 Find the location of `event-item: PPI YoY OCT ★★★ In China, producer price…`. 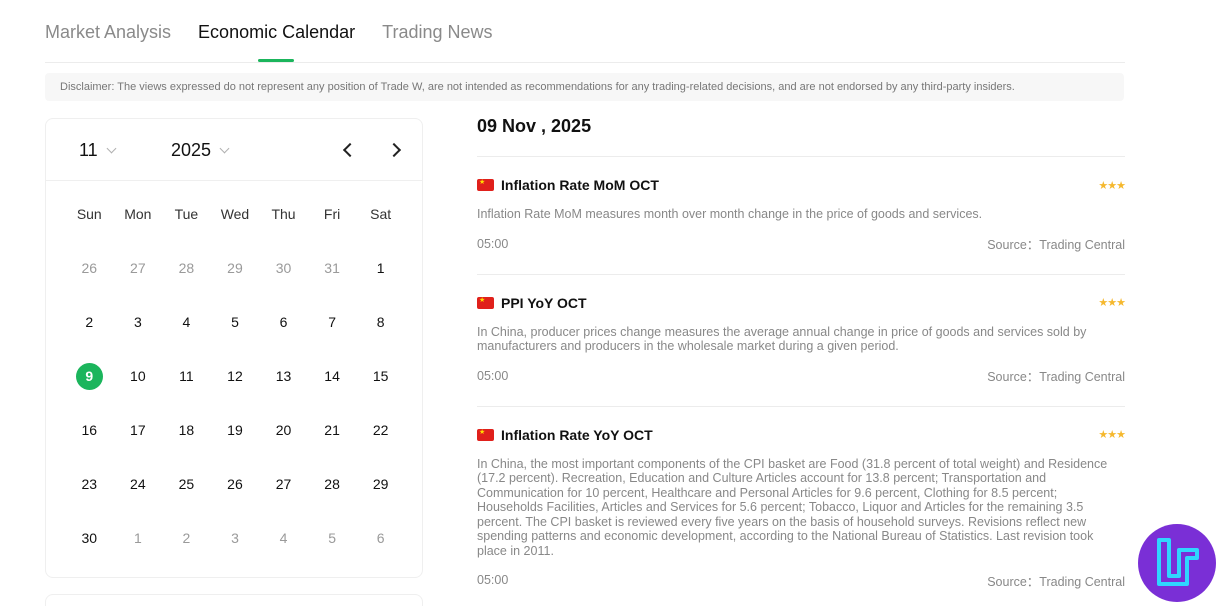

event-item: PPI YoY OCT ★★★ In China, producer price… is located at coordinates (801, 333).